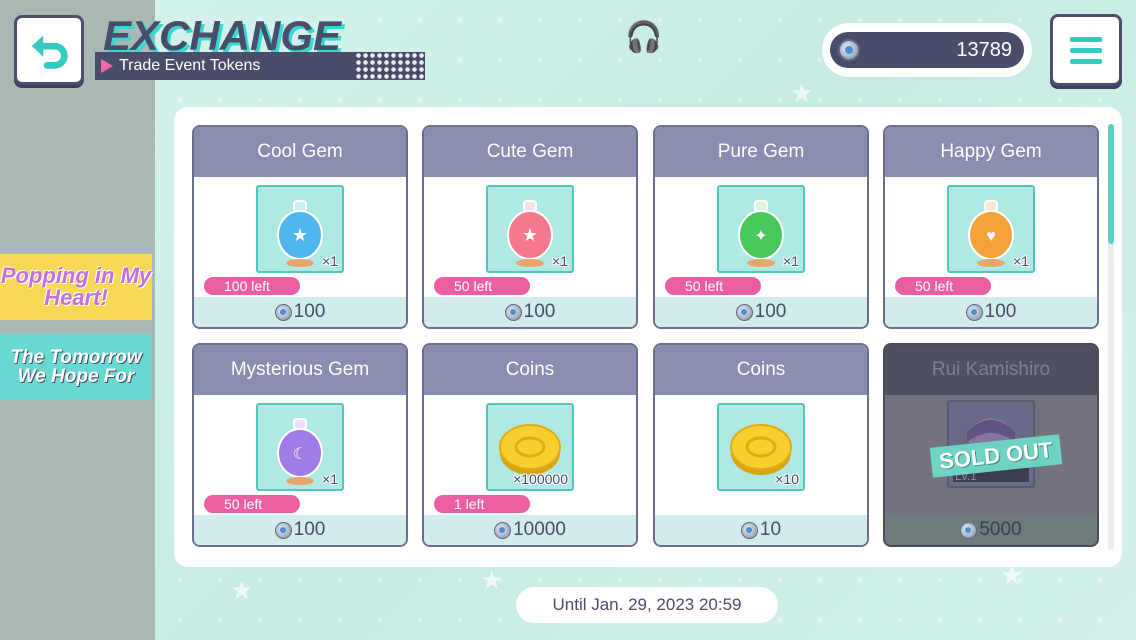 This screenshot has width=1136, height=640. I want to click on item-name: Happy Gem, so click(991, 152).